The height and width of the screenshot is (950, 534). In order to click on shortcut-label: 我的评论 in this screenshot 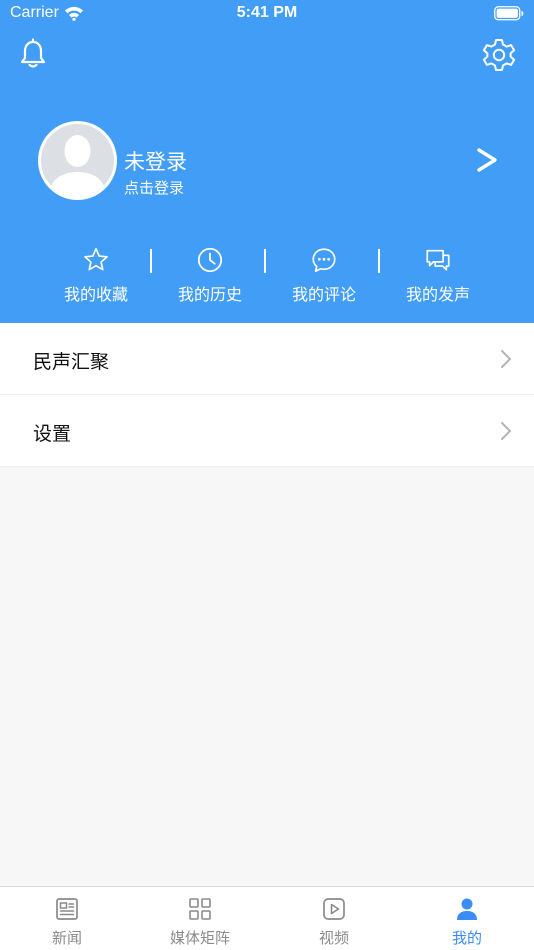, I will do `click(323, 294)`.